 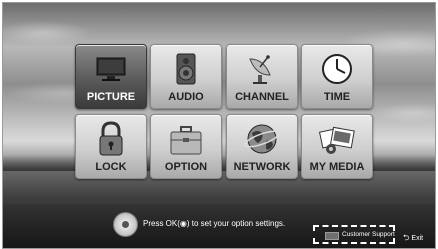 I want to click on exit-button: ⮌ Exit, so click(x=413, y=239).